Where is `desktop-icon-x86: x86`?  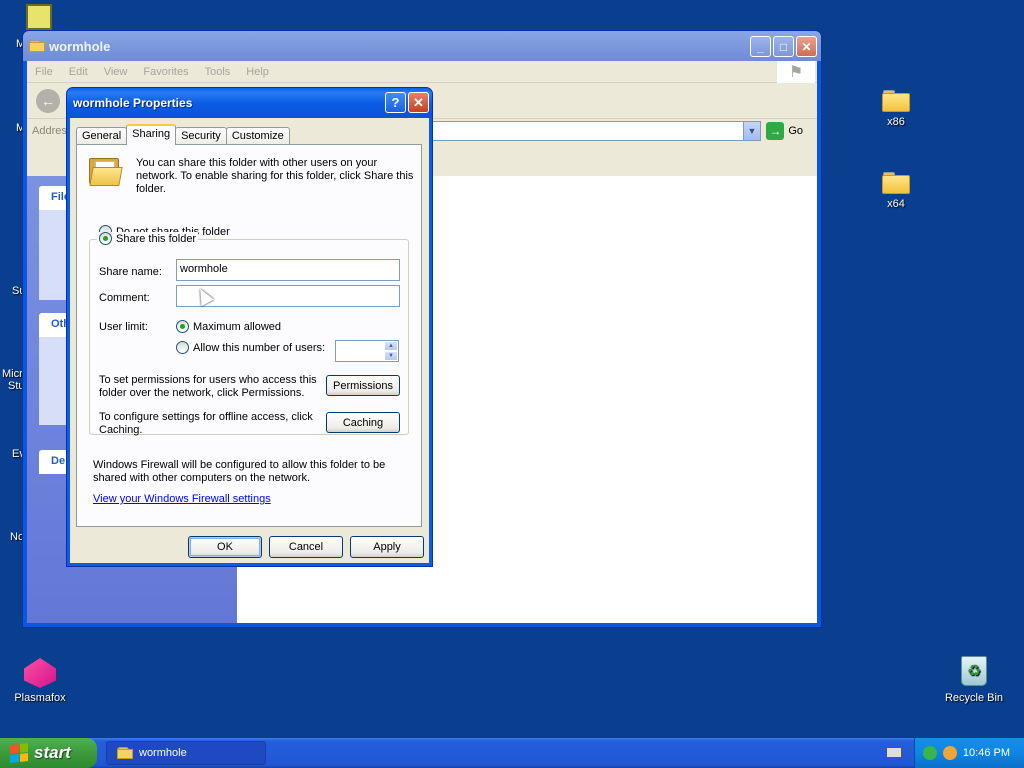 desktop-icon-x86: x86 is located at coordinates (896, 106).